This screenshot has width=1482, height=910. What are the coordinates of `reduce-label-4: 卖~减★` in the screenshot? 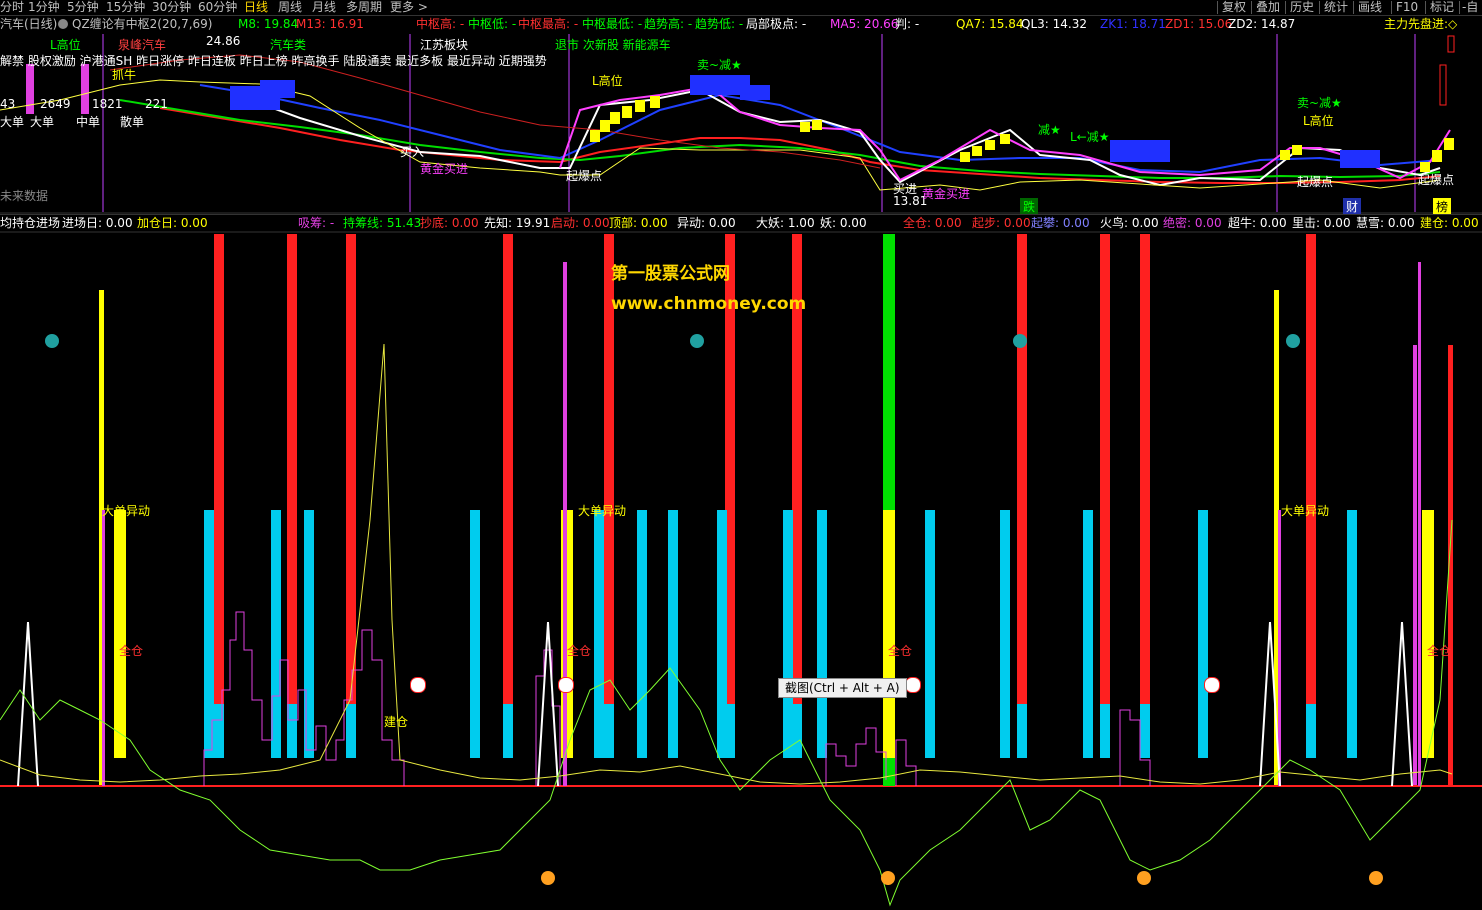 It's located at (1319, 103).